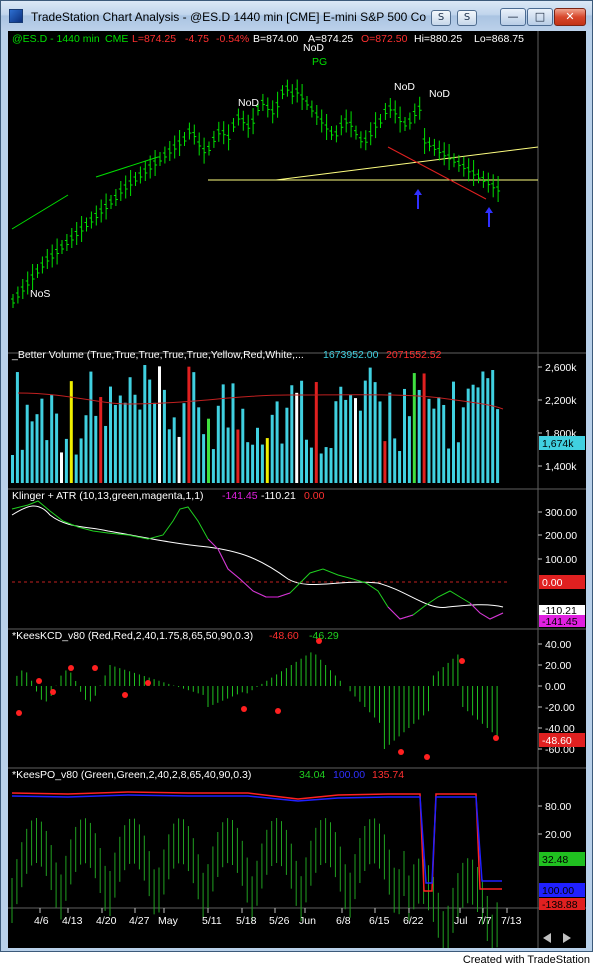 Image resolution: width=593 pixels, height=968 pixels. What do you see at coordinates (540, 17) in the screenshot?
I see `maximize-button: □` at bounding box center [540, 17].